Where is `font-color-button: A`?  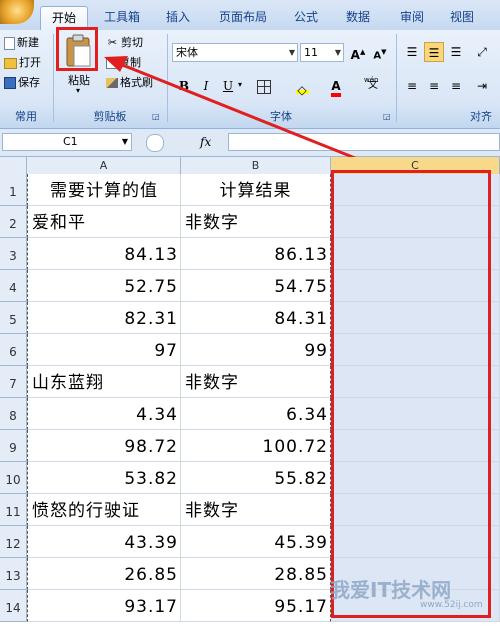 font-color-button: A is located at coordinates (336, 86).